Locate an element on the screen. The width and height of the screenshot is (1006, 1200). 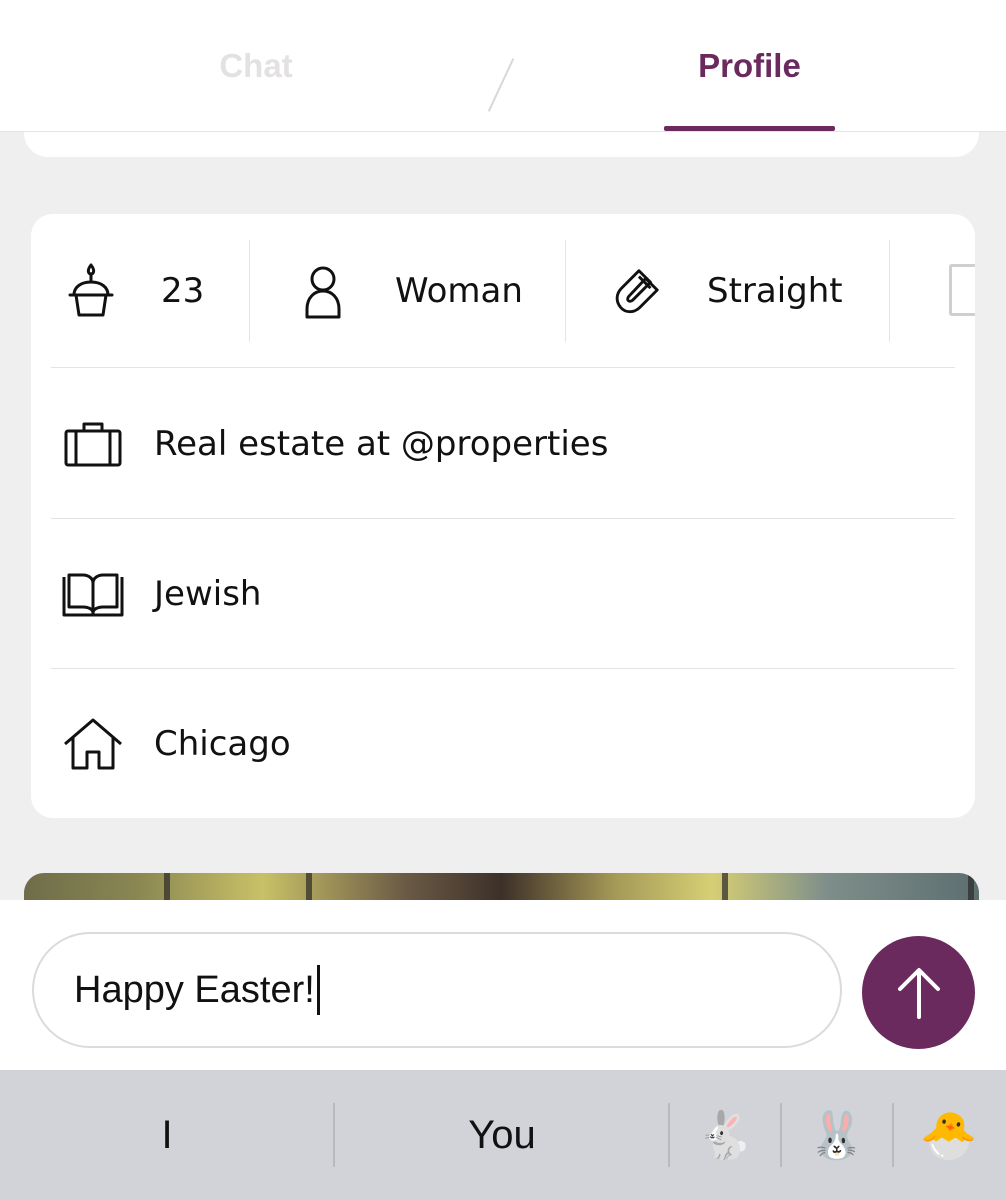
stat-orientation: Straight is located at coordinates (751, 291).